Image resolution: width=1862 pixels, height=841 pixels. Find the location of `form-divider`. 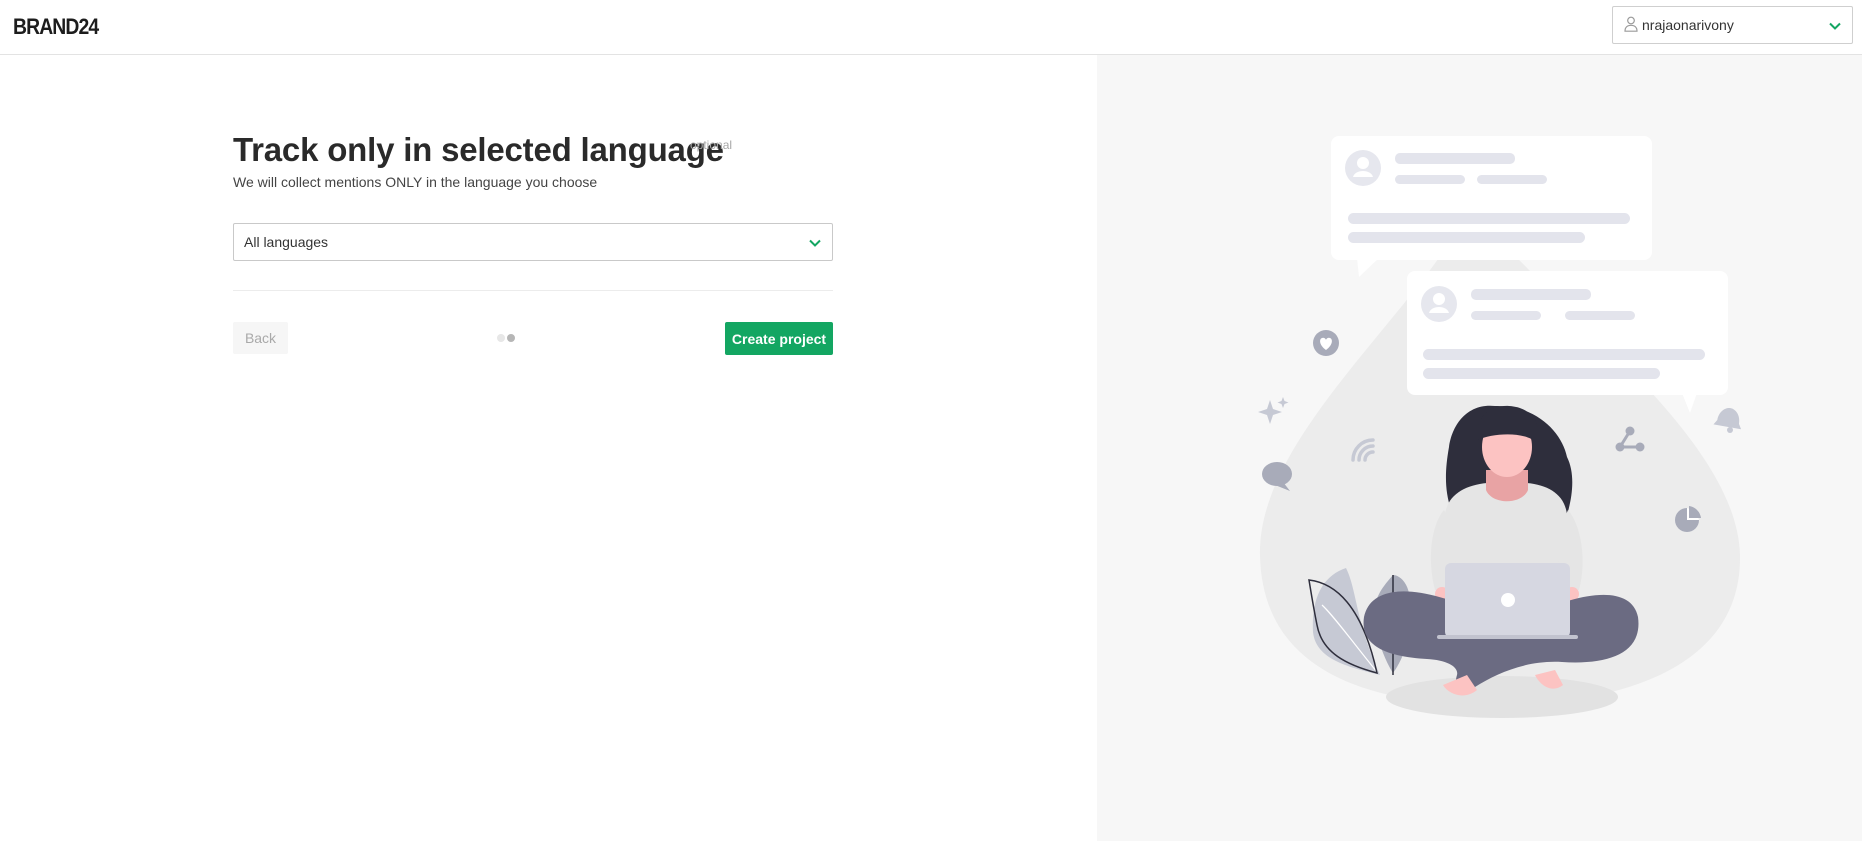

form-divider is located at coordinates (533, 290).